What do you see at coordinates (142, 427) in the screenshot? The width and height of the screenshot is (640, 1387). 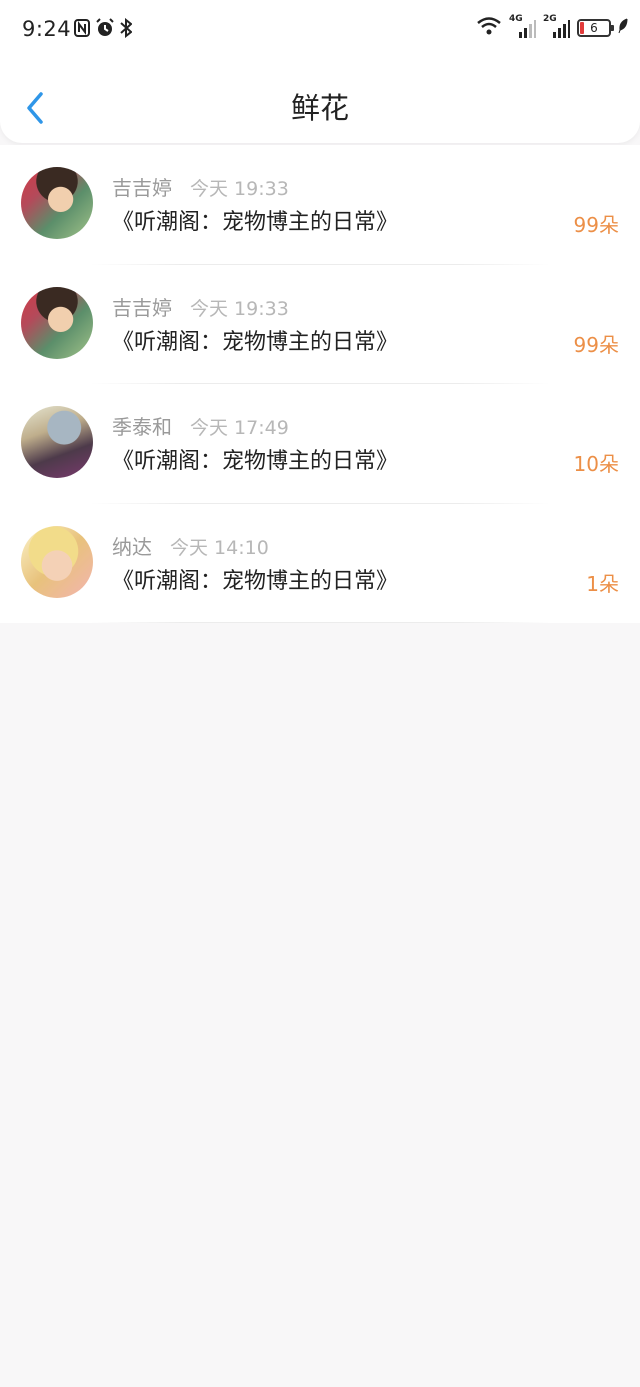 I see `sender-name: 季泰和` at bounding box center [142, 427].